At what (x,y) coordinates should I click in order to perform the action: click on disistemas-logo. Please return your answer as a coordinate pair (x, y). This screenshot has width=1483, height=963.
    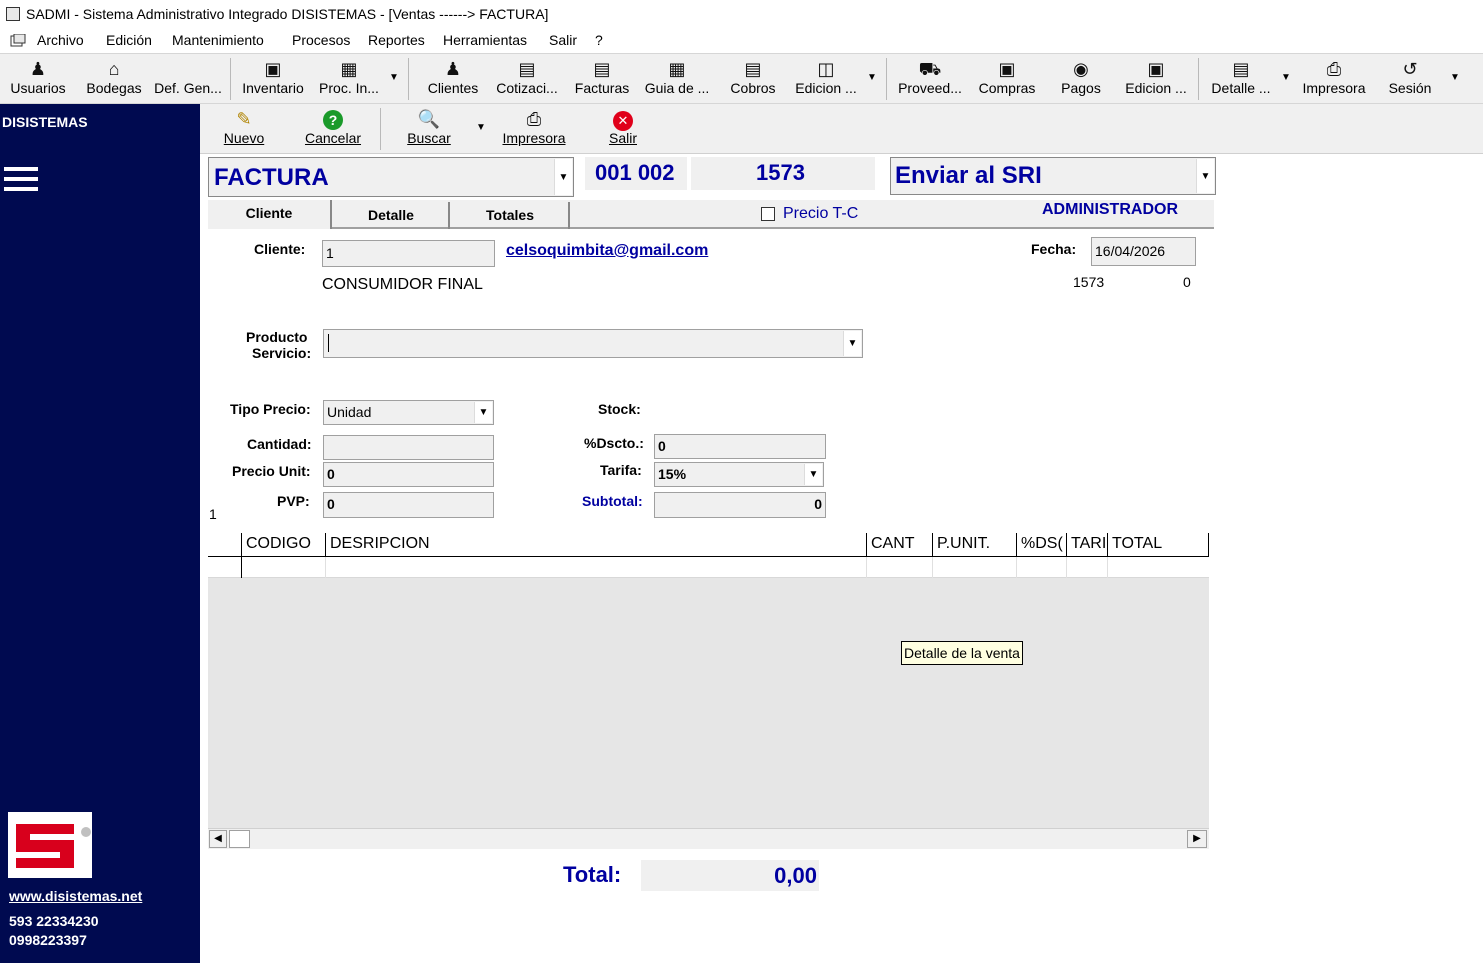
    Looking at the image, I should click on (51, 845).